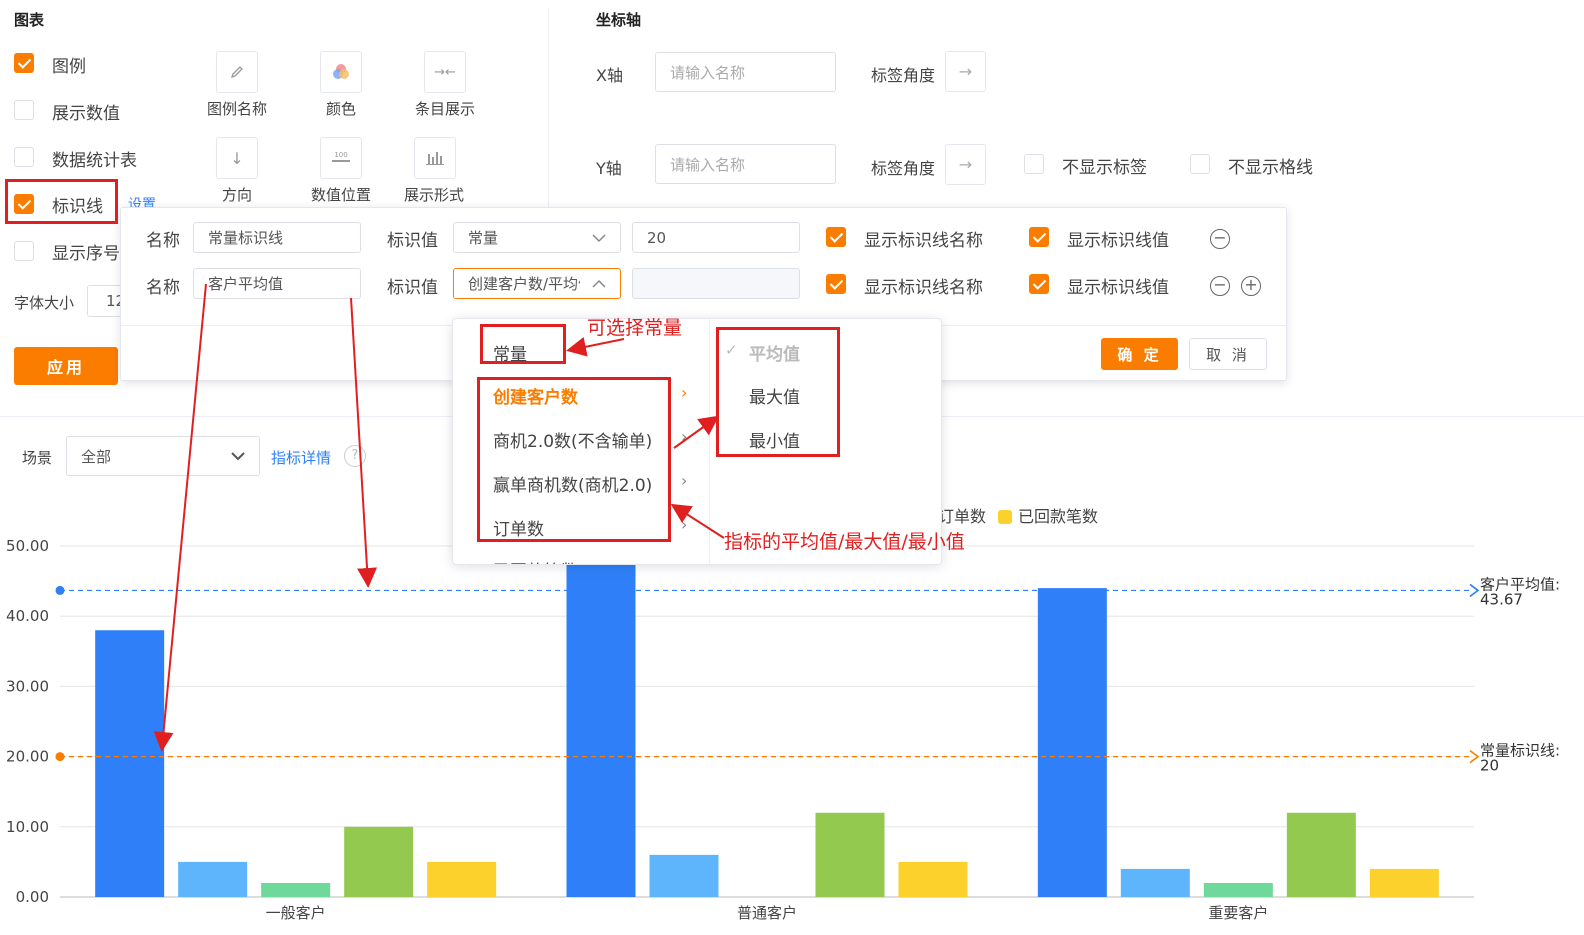 The height and width of the screenshot is (935, 1584). I want to click on row2-type-select: 创建客户数/平均值, so click(537, 283).